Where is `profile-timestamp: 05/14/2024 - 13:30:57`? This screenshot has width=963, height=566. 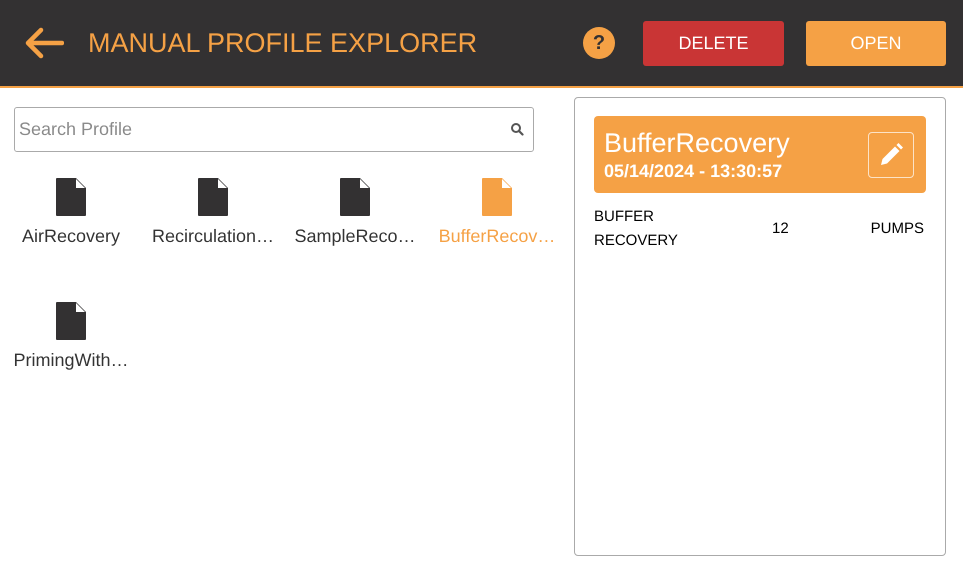 profile-timestamp: 05/14/2024 - 13:30:57 is located at coordinates (694, 171).